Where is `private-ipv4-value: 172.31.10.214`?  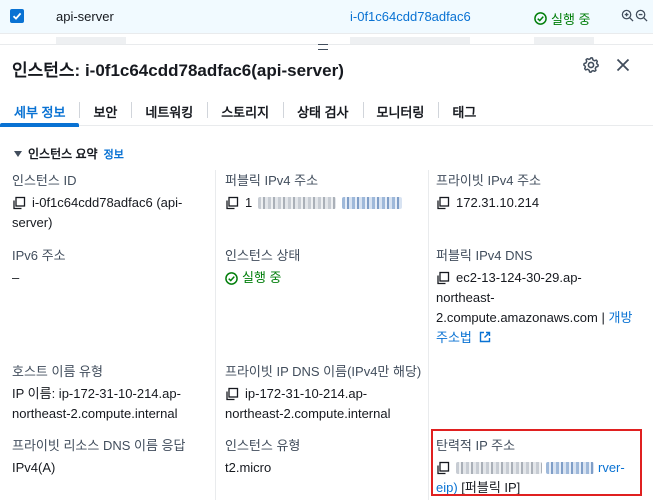 private-ipv4-value: 172.31.10.214 is located at coordinates (498, 202).